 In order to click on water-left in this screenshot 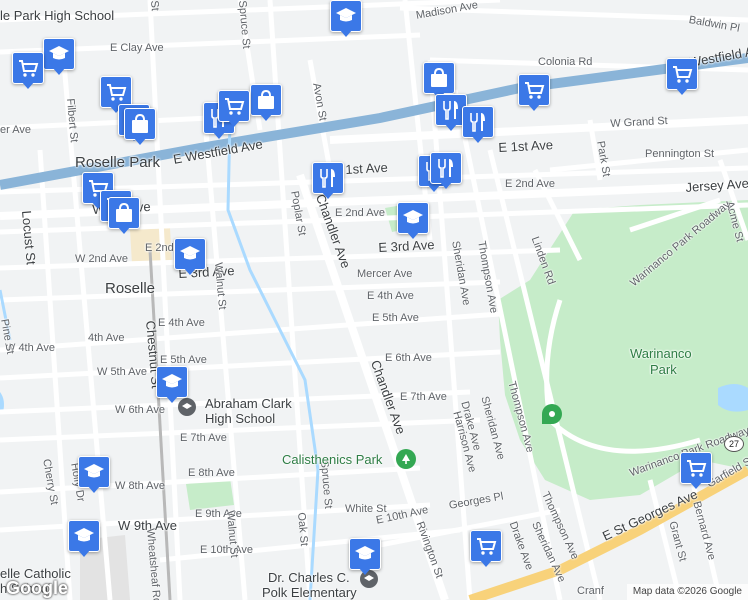, I will do `click(2, 402)`.